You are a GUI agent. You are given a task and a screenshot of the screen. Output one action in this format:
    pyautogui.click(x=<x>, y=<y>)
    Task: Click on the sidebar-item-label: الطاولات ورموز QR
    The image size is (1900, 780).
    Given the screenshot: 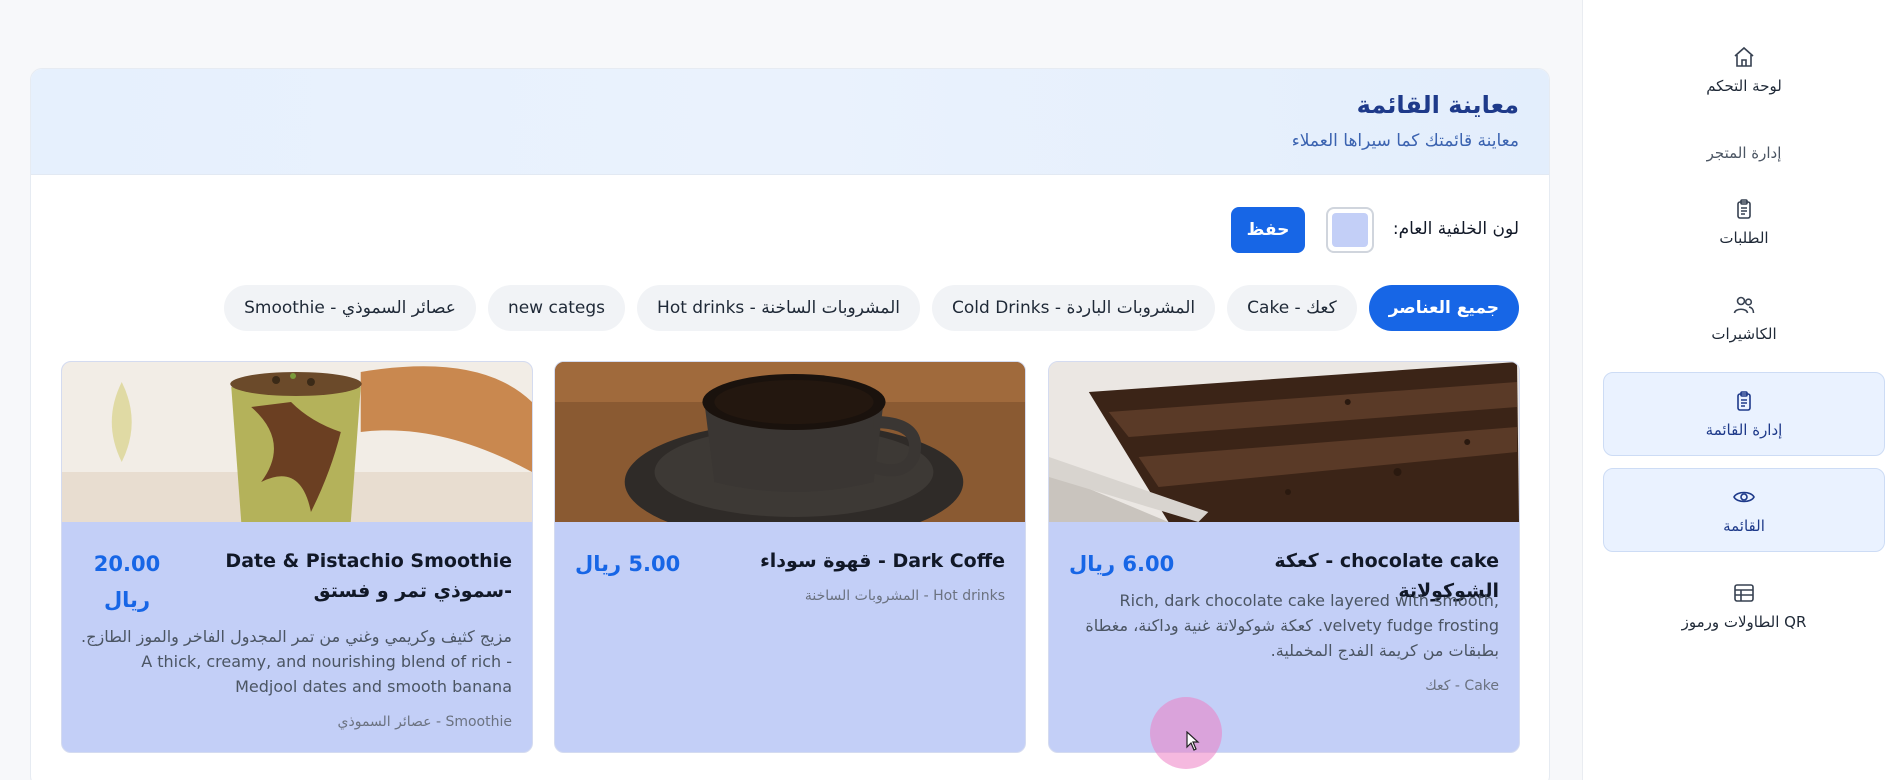 What is the action you would take?
    pyautogui.click(x=1744, y=622)
    